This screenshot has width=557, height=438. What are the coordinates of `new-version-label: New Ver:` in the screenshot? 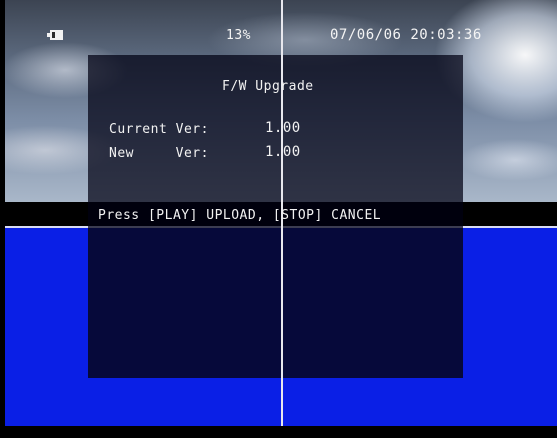 It's located at (159, 153).